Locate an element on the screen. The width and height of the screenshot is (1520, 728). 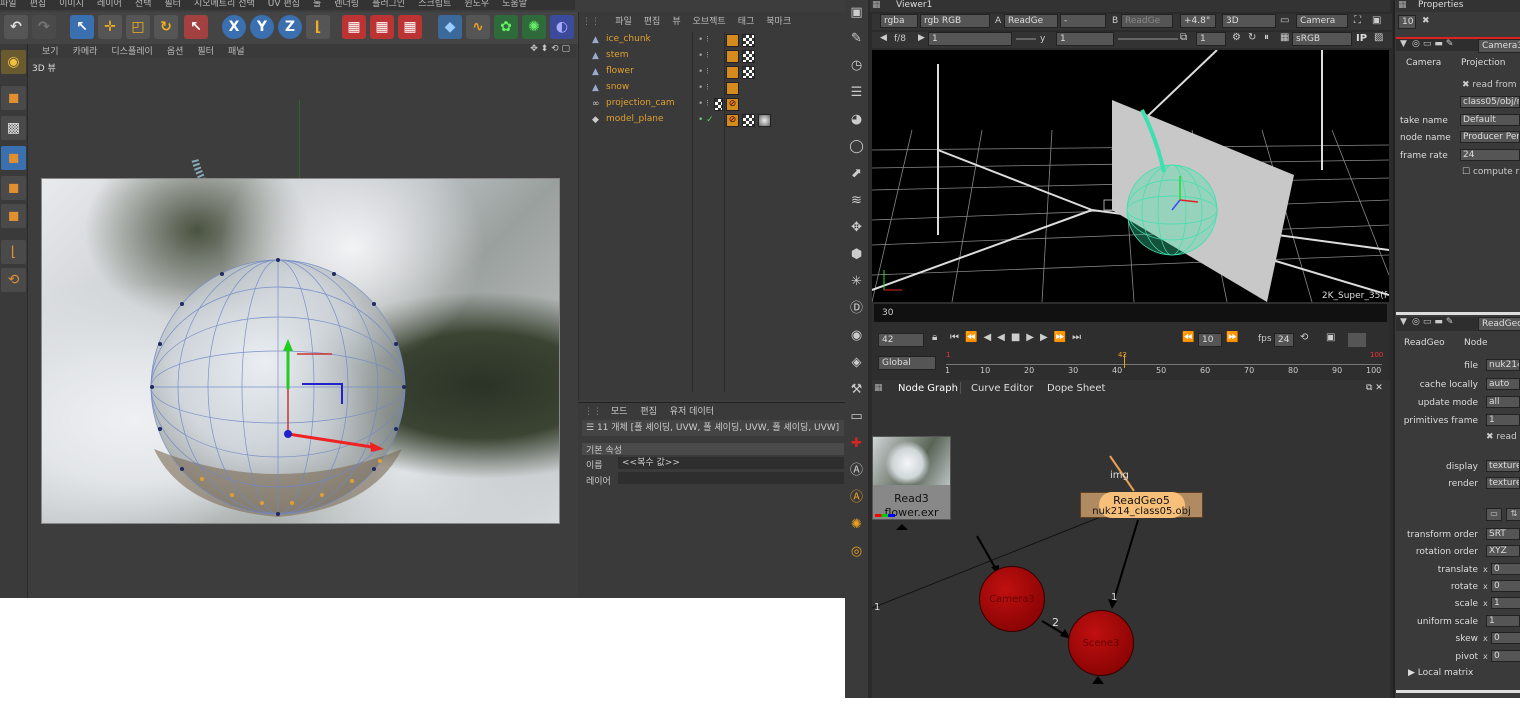
x-axis-icon: X is located at coordinates (234, 27).